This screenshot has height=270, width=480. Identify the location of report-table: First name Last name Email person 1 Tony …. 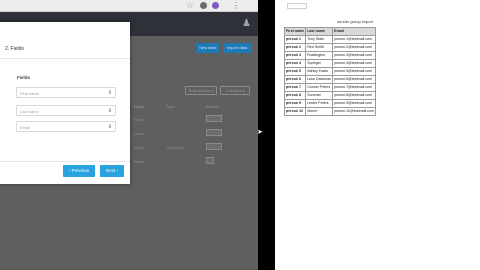
(329, 71).